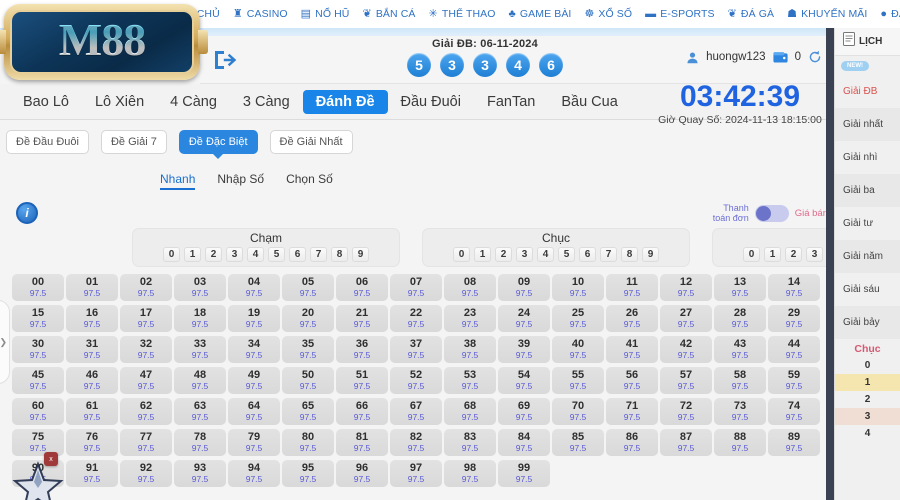 The width and height of the screenshot is (900, 500). Describe the element at coordinates (308, 349) in the screenshot. I see `number-cell: 35 97.5` at that location.